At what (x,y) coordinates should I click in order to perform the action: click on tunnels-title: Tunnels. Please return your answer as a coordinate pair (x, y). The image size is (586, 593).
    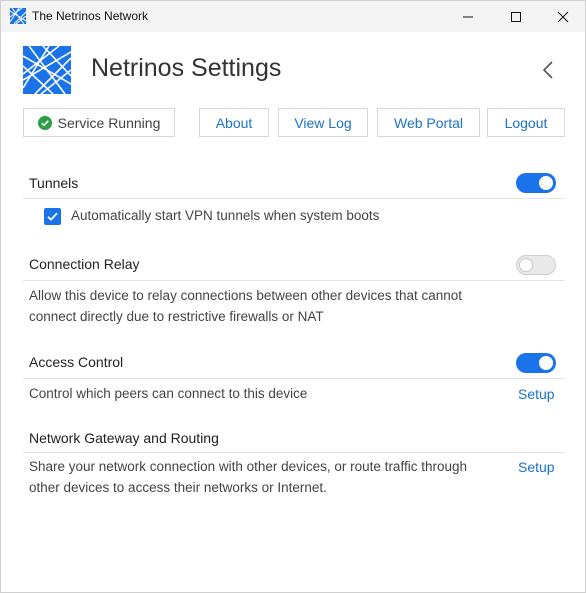
    Looking at the image, I should click on (54, 183).